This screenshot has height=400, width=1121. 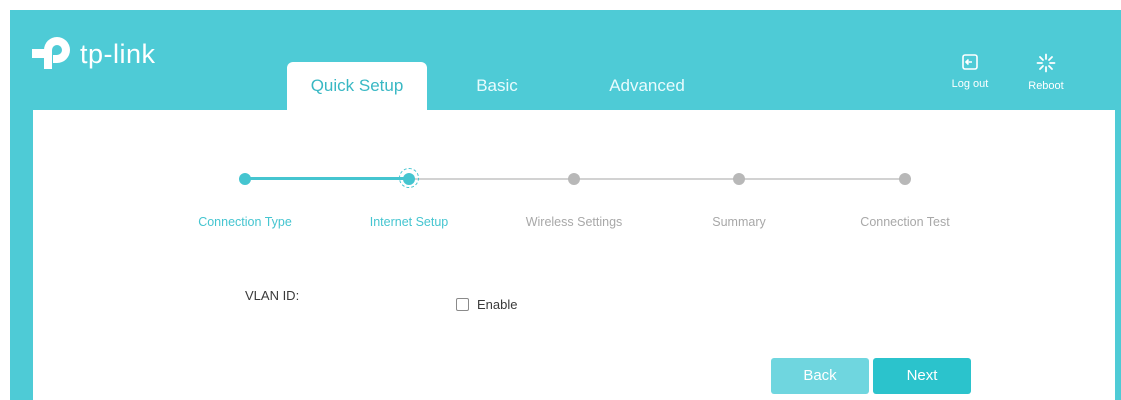 I want to click on step-wireless-settings-dot, so click(x=574, y=179).